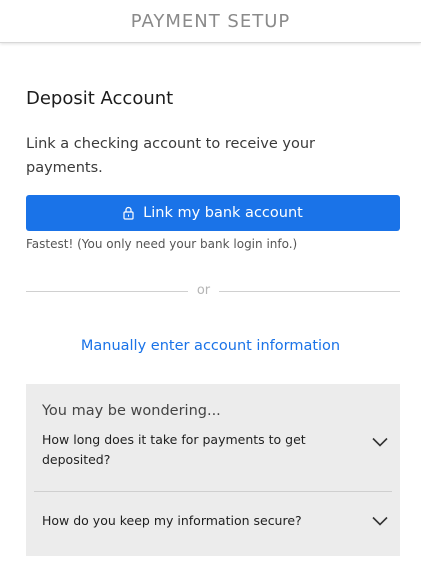  I want to click on header-bar: PAYMENT SETUP, so click(210, 21).